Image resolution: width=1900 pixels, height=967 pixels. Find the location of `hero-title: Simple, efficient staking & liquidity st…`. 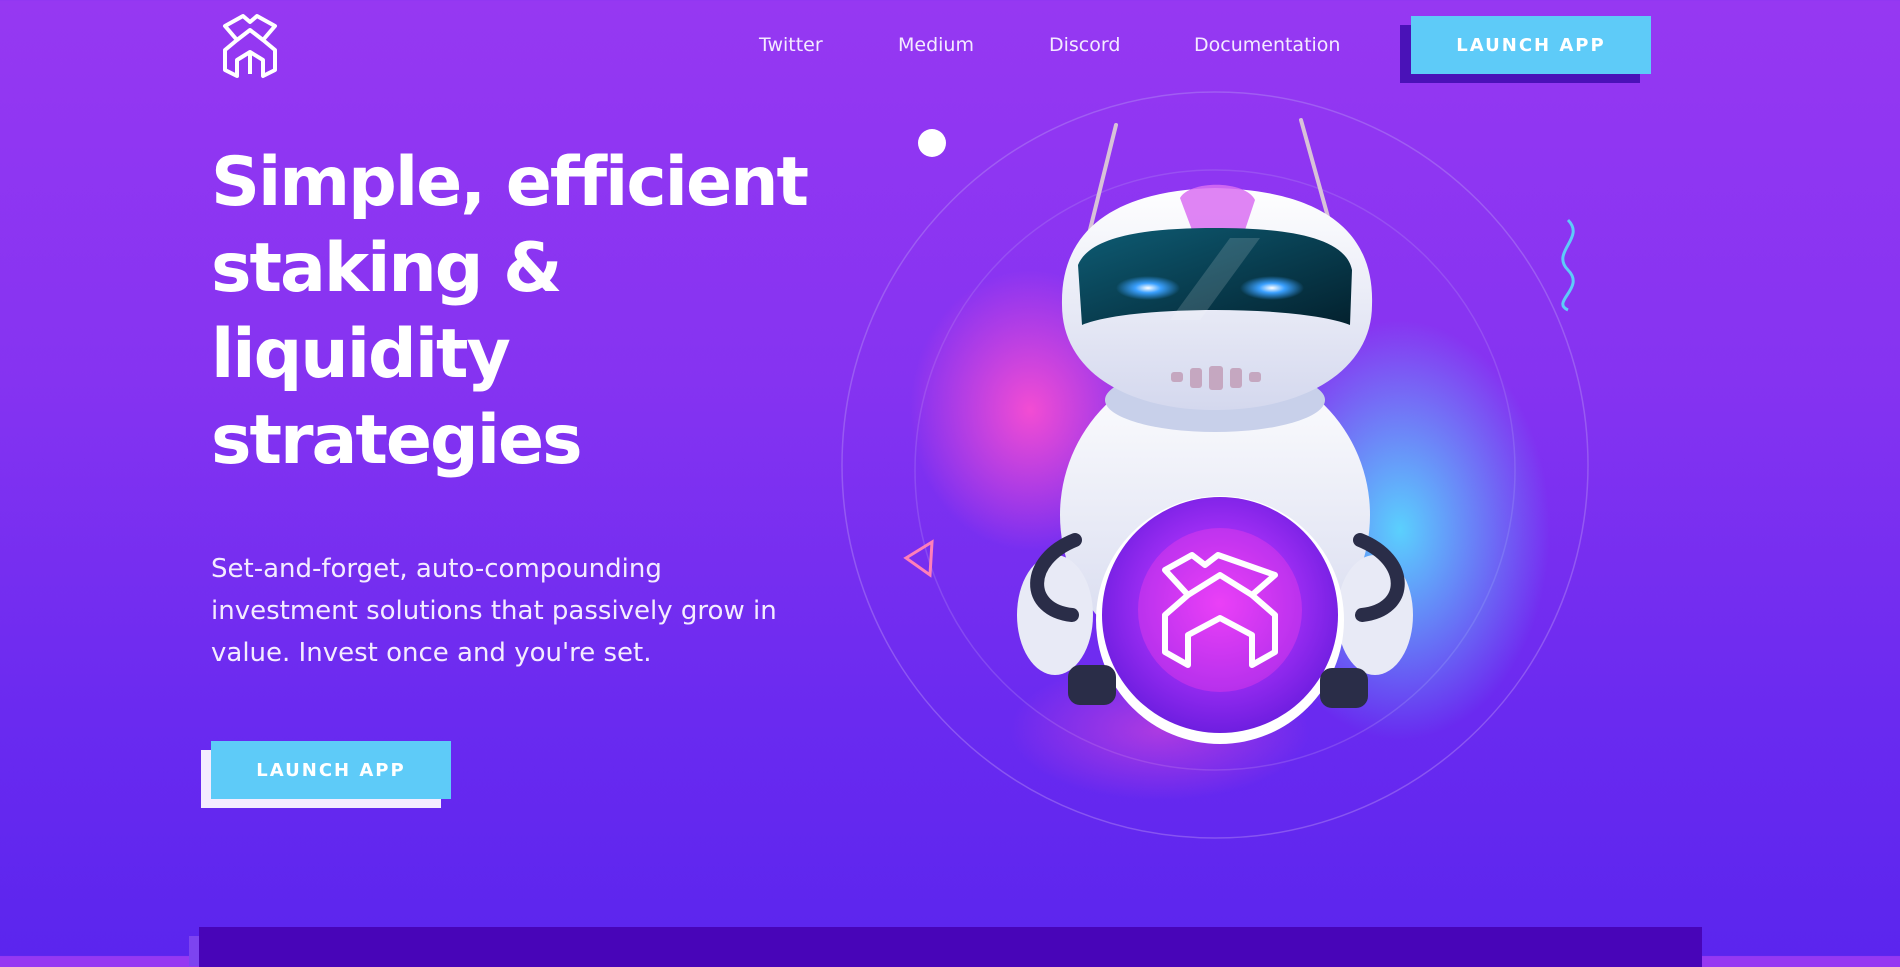

hero-title: Simple, efficient staking & liquidity st… is located at coordinates (510, 311).